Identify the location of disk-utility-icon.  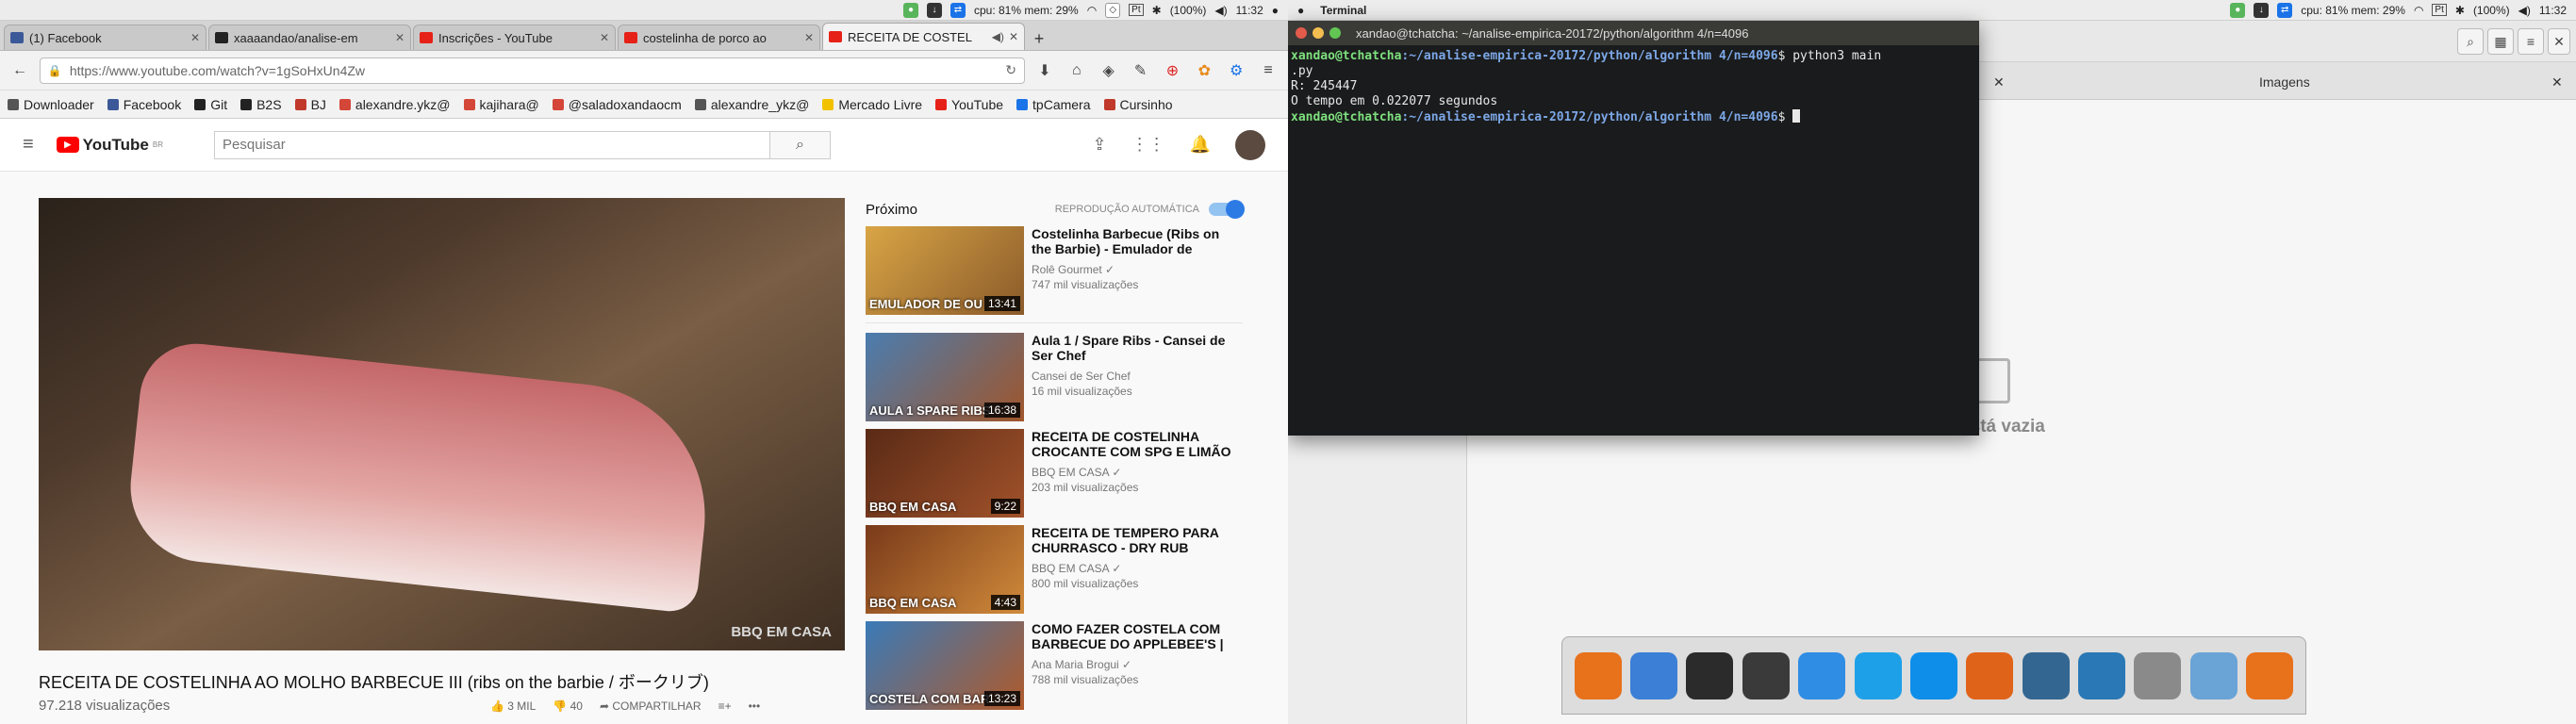
(2158, 675).